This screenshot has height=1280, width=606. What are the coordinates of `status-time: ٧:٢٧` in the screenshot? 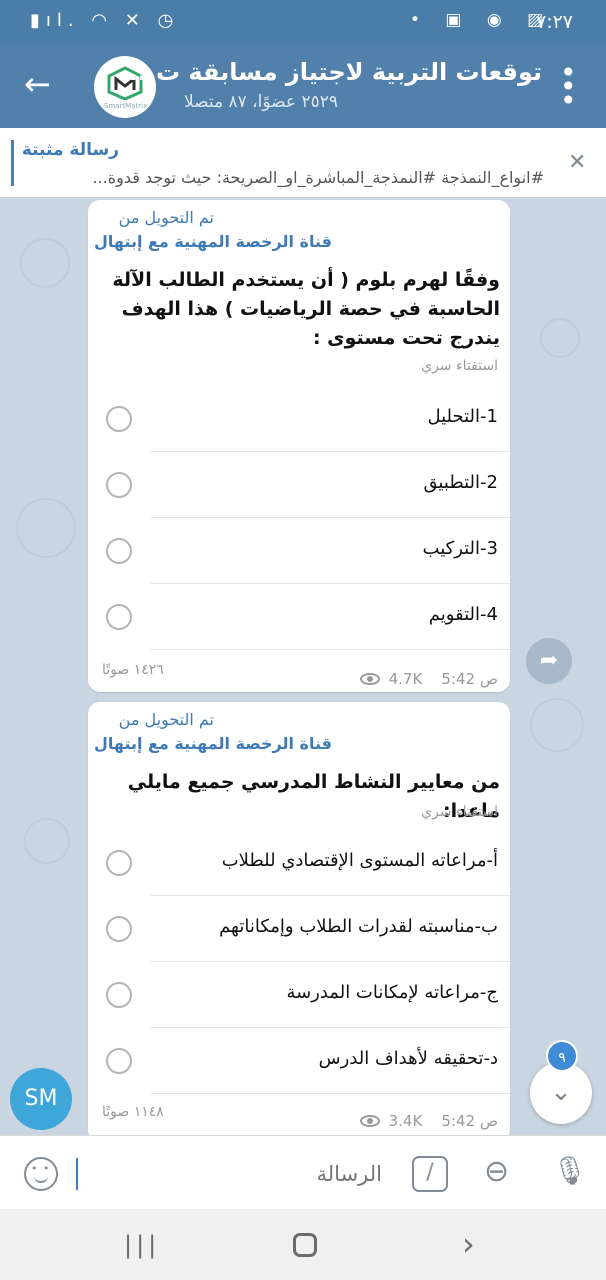 It's located at (555, 22).